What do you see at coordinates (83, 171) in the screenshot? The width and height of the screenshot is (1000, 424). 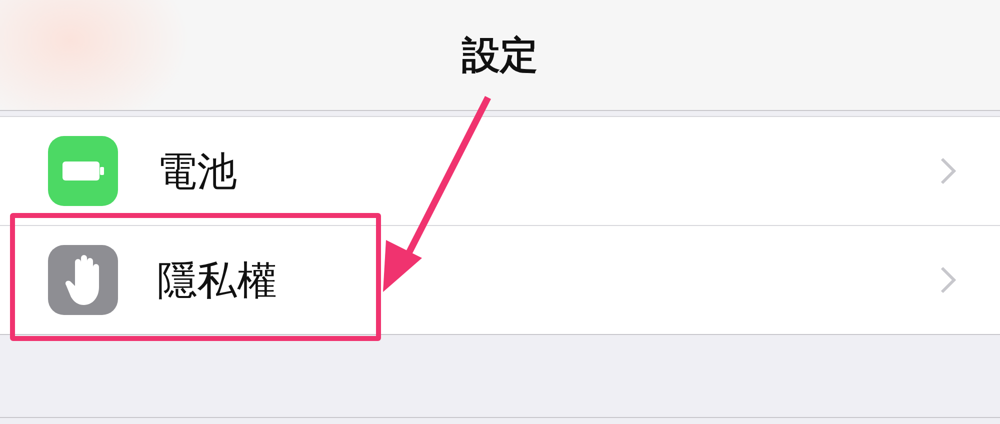 I see `battery-icon` at bounding box center [83, 171].